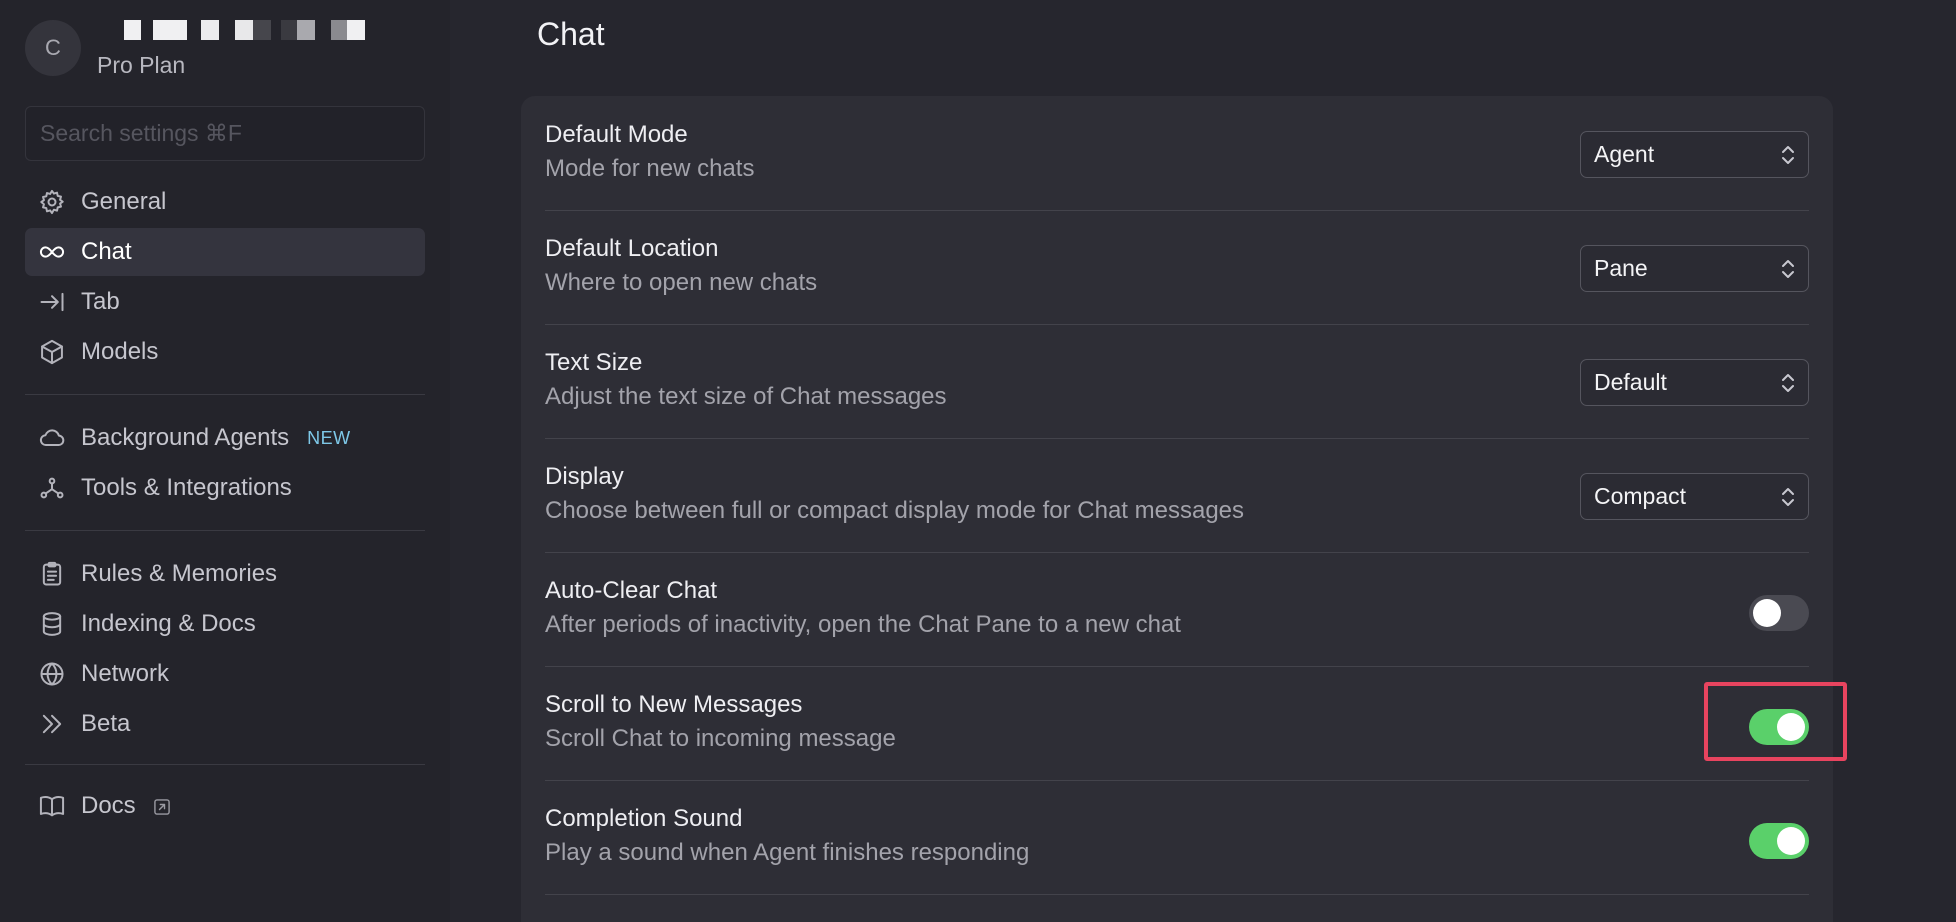 The width and height of the screenshot is (1956, 922). What do you see at coordinates (1775, 721) in the screenshot?
I see `highlight-box` at bounding box center [1775, 721].